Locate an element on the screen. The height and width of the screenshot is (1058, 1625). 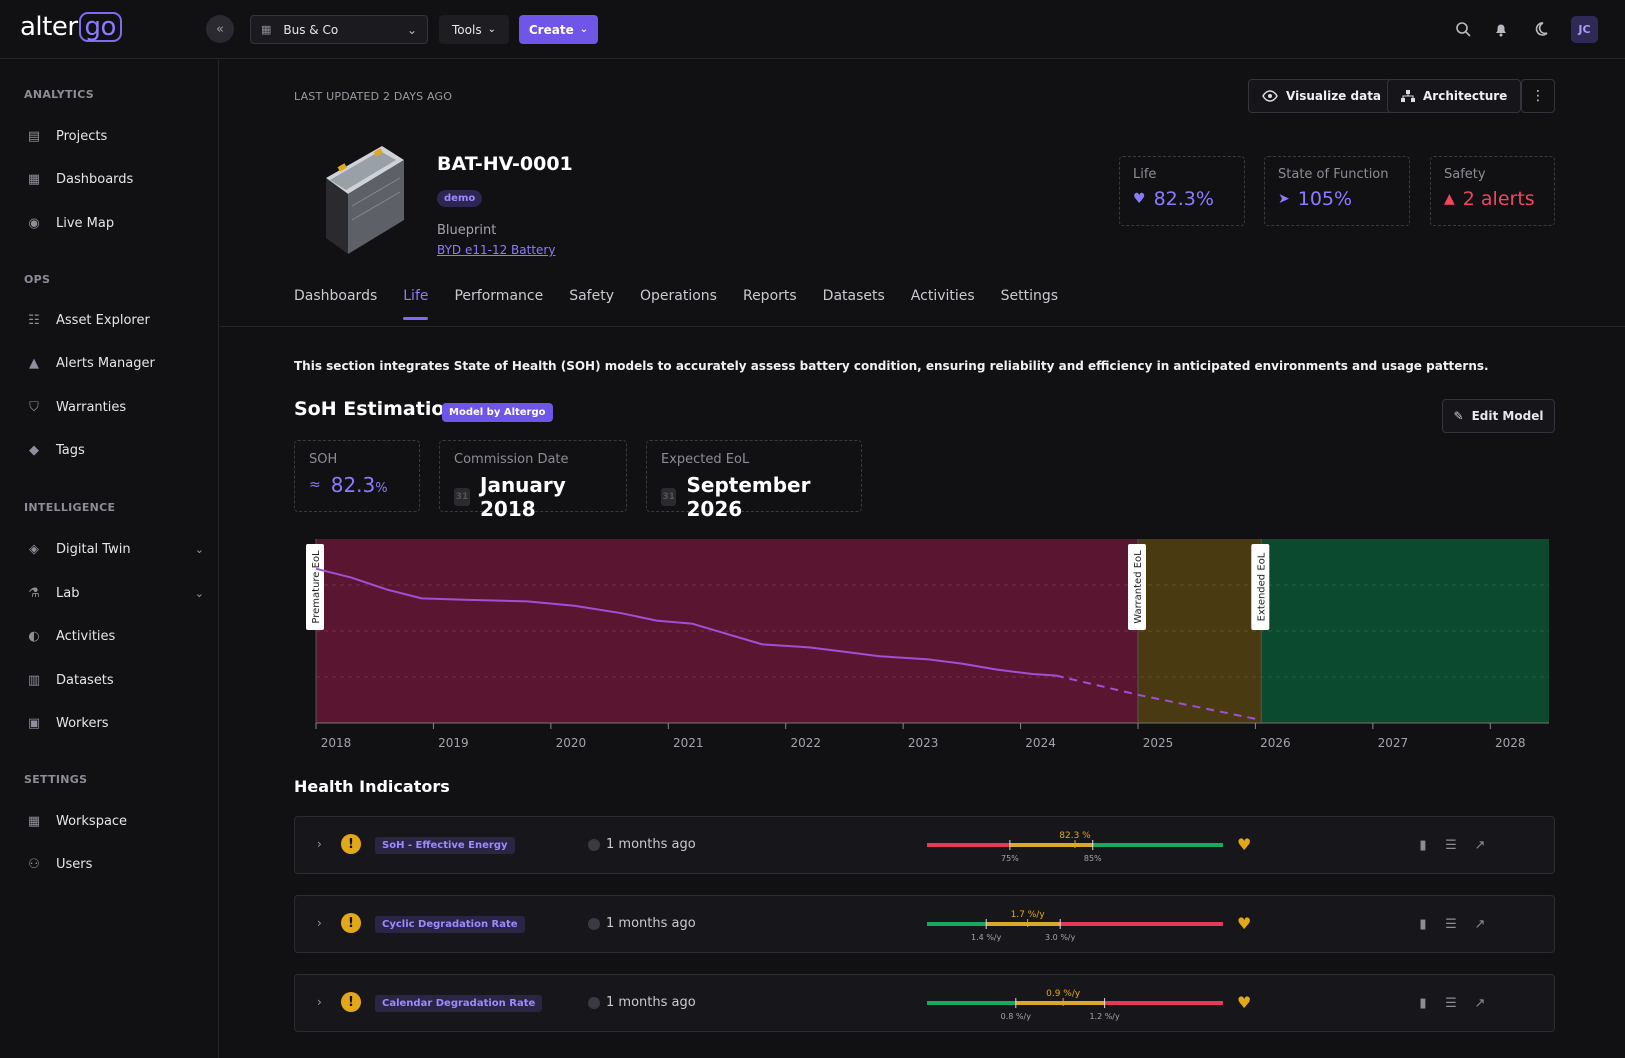
kebab-icon: ⋮ is located at coordinates (1538, 96).